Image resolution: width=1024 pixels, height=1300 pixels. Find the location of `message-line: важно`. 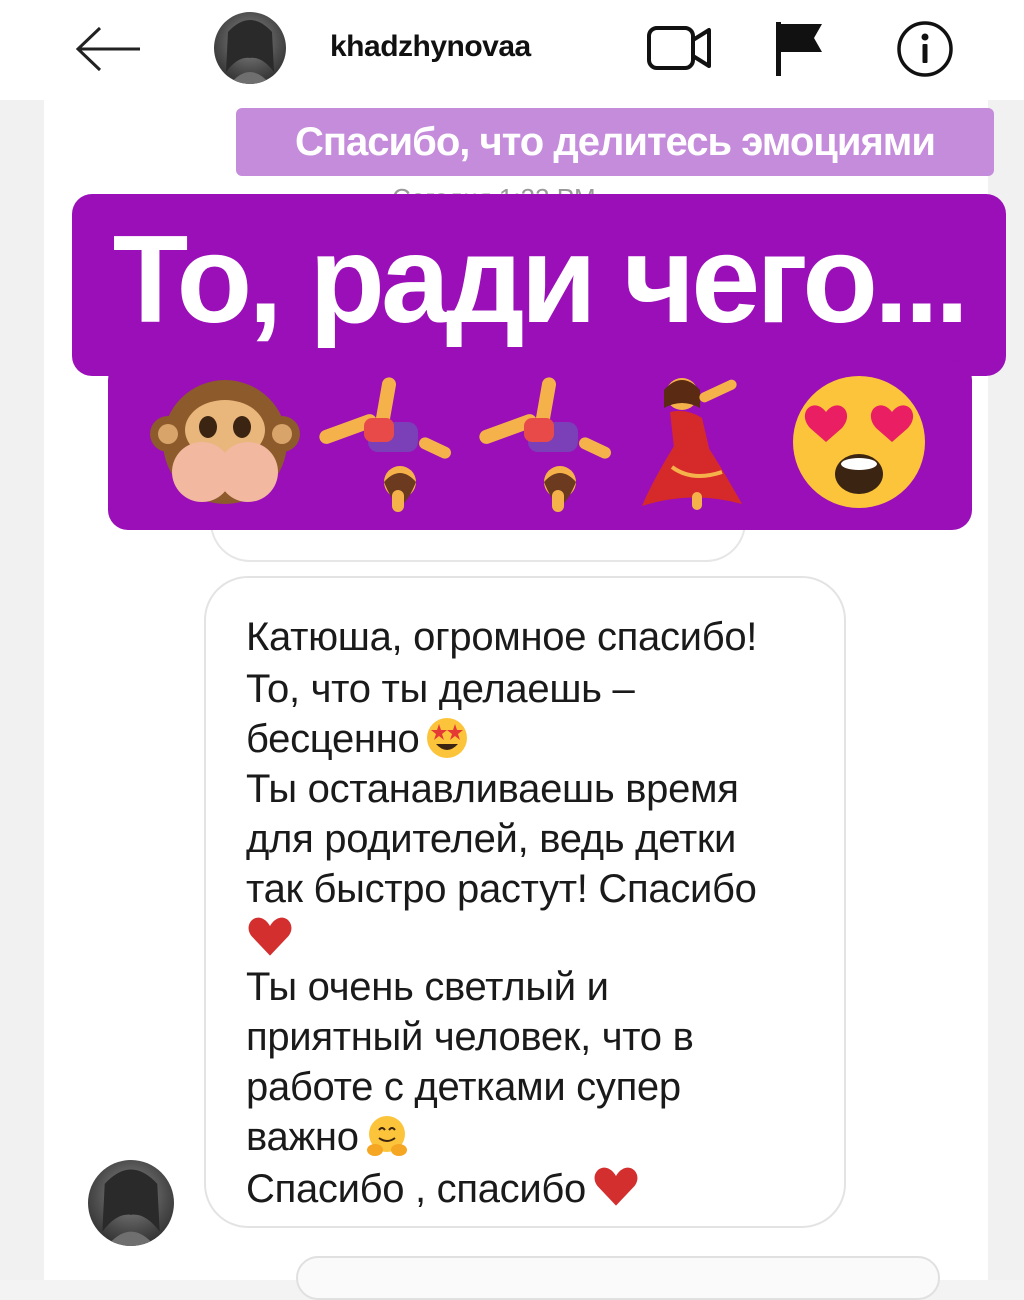

message-line: важно is located at coordinates (327, 1137).